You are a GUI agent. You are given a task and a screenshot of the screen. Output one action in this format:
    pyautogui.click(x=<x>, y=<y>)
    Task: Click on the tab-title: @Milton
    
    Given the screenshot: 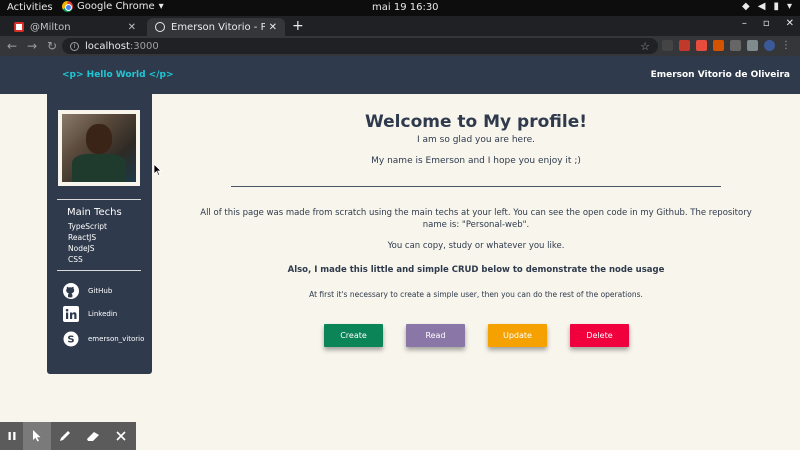 What is the action you would take?
    pyautogui.click(x=50, y=27)
    